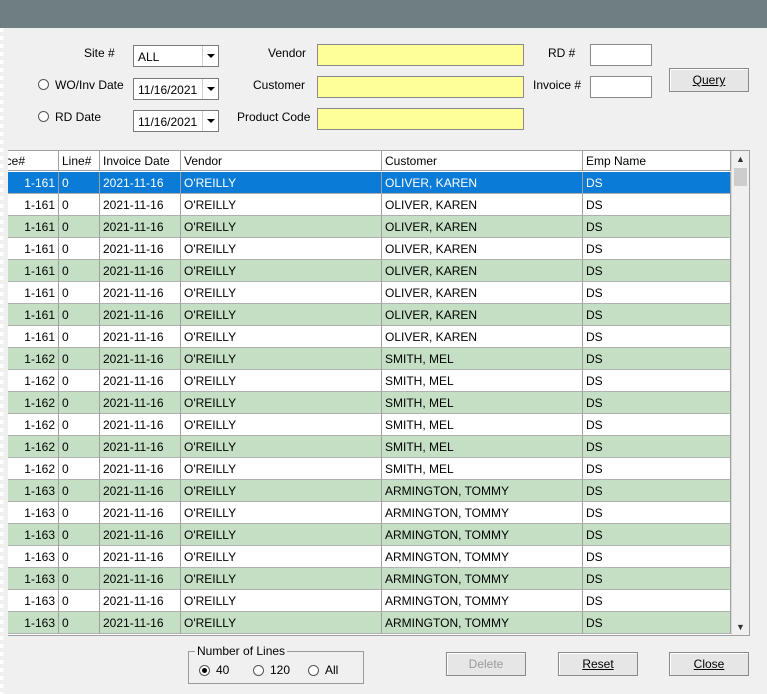 The height and width of the screenshot is (694, 767). Describe the element at coordinates (43, 116) in the screenshot. I see `rd-date-radio` at that location.